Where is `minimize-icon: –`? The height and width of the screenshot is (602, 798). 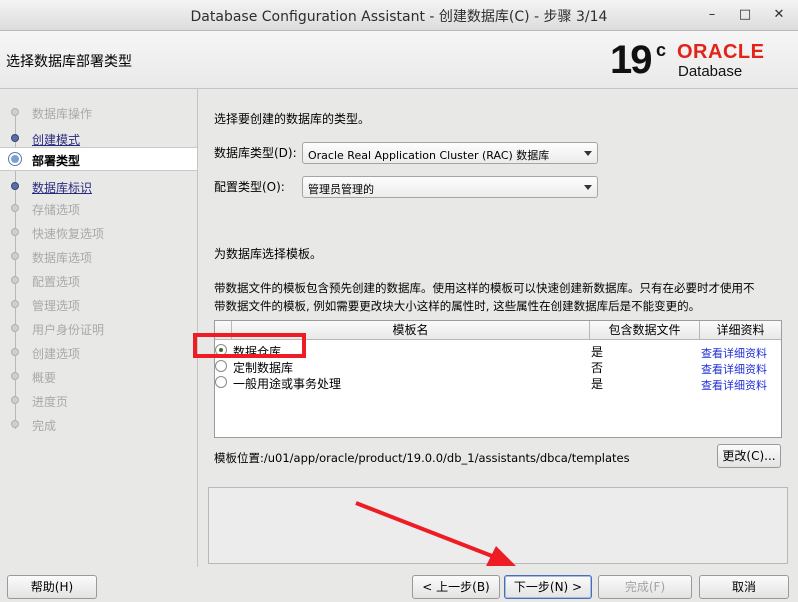 minimize-icon: – is located at coordinates (712, 15).